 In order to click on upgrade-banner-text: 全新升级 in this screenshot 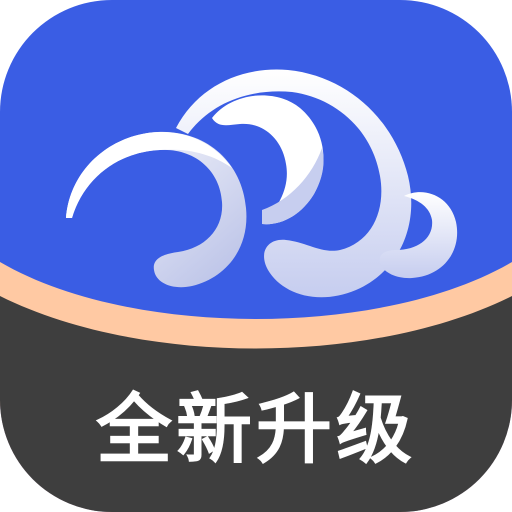, I will do `click(256, 429)`.